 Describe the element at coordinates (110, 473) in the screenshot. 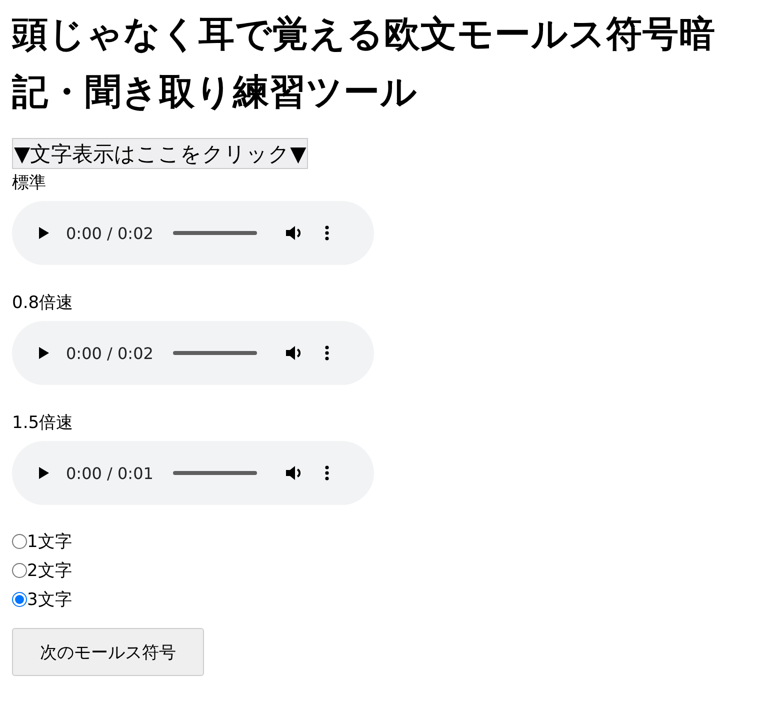

I see `time-display: 0:00 / 0:01` at that location.